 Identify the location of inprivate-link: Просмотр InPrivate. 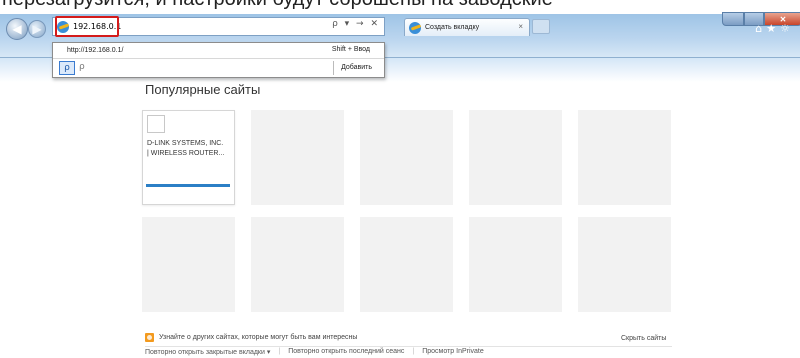
(453, 352).